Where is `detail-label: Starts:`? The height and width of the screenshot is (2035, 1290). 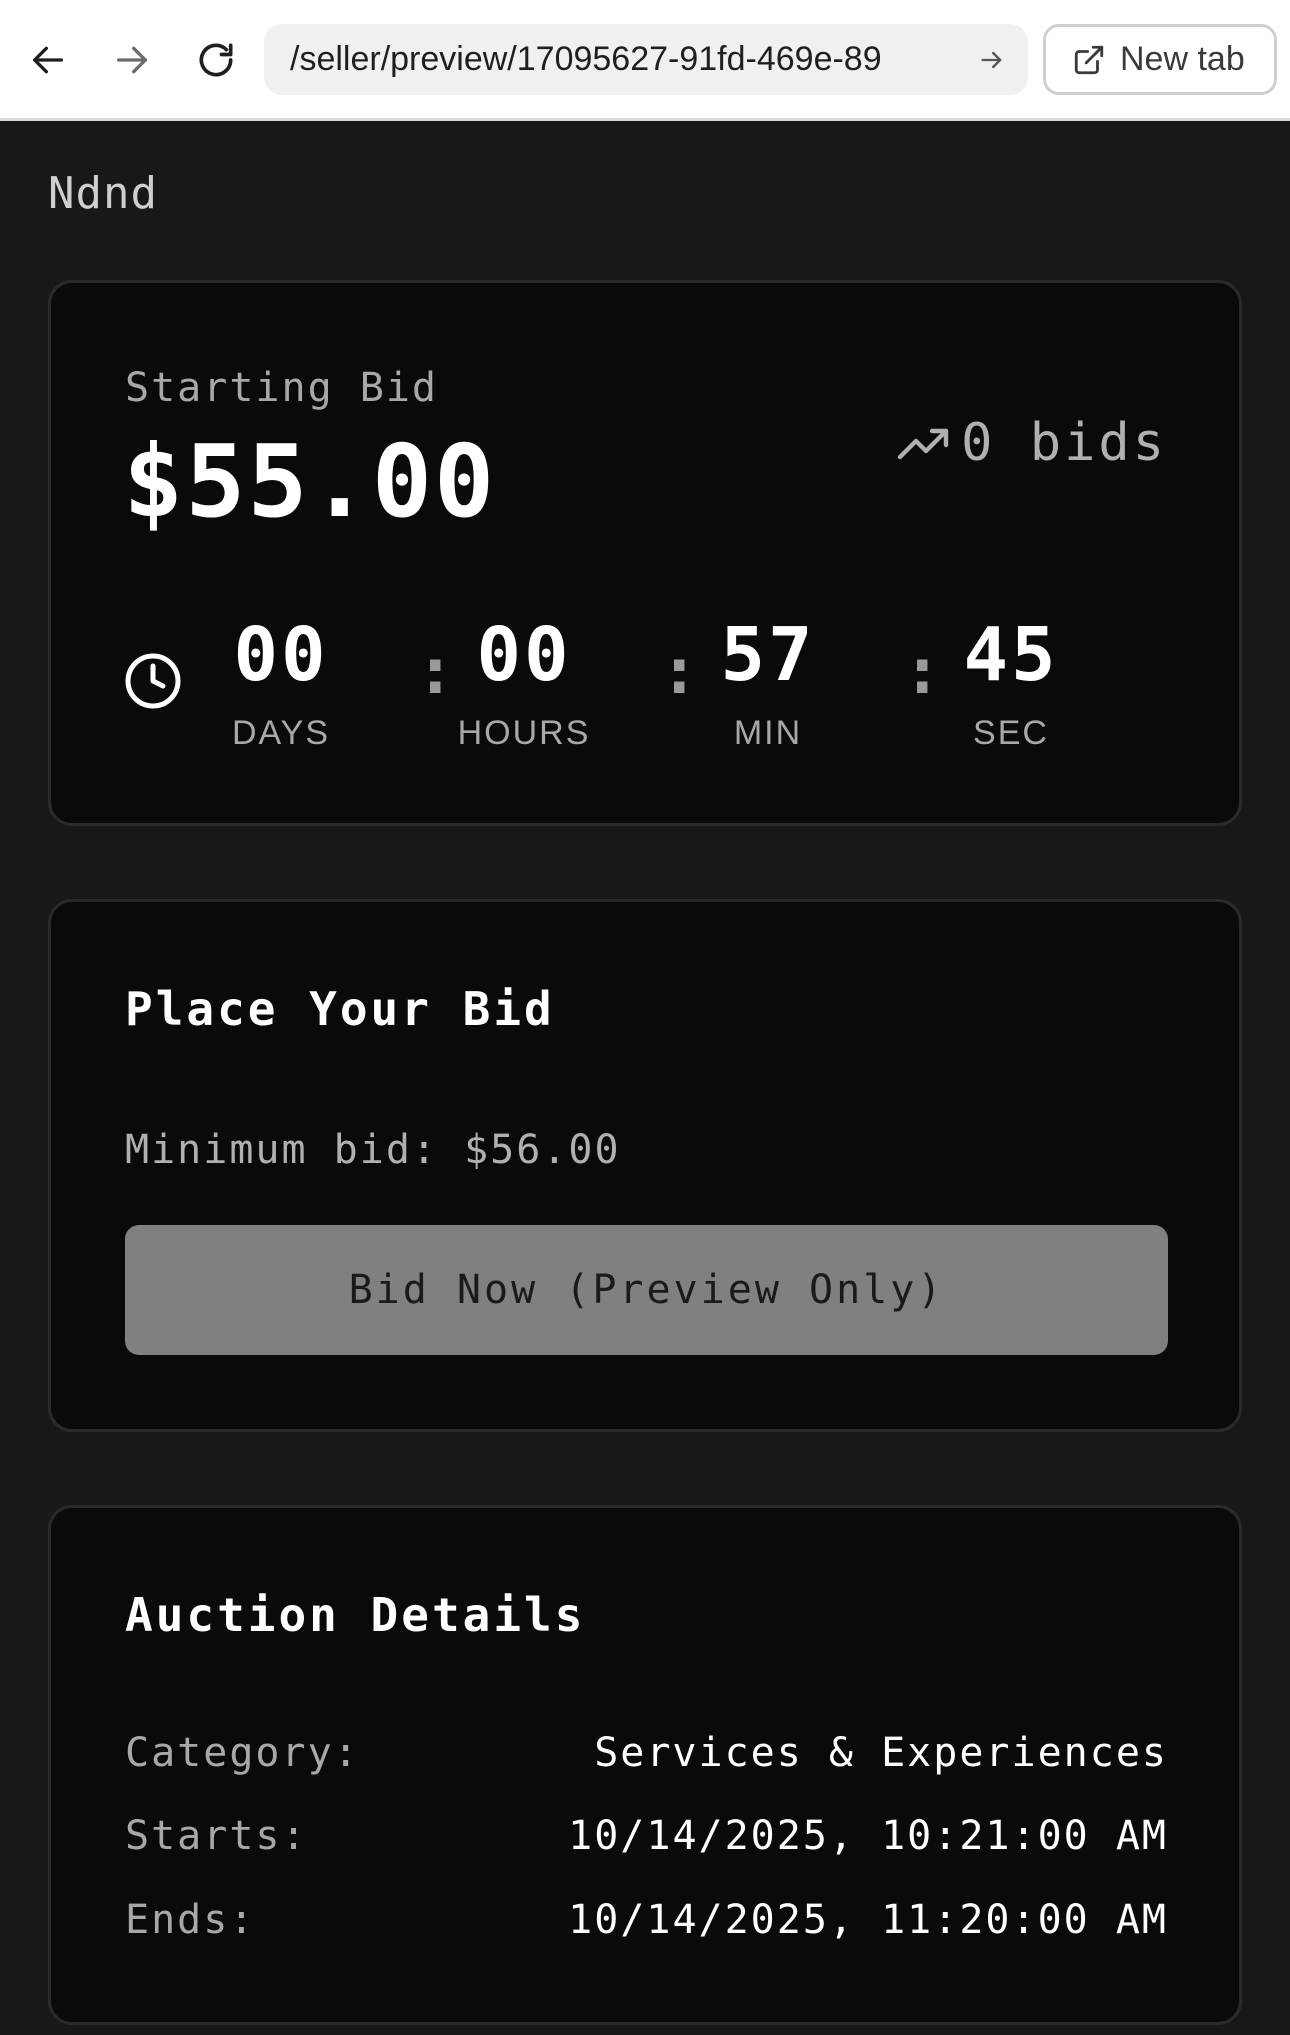 detail-label: Starts: is located at coordinates (216, 1836).